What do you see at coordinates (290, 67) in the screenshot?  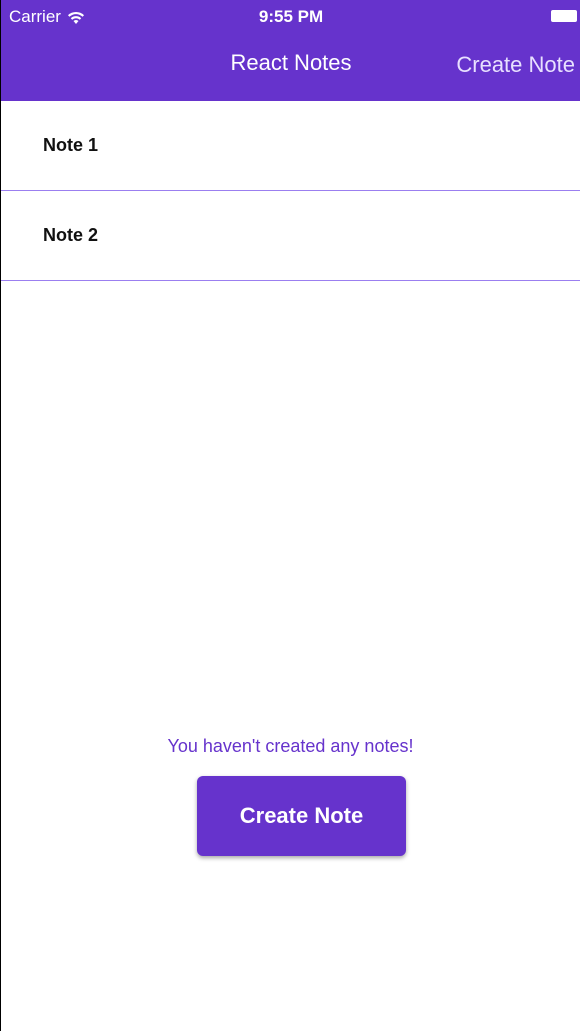 I see `navigation-bar: React Notes Create Note` at bounding box center [290, 67].